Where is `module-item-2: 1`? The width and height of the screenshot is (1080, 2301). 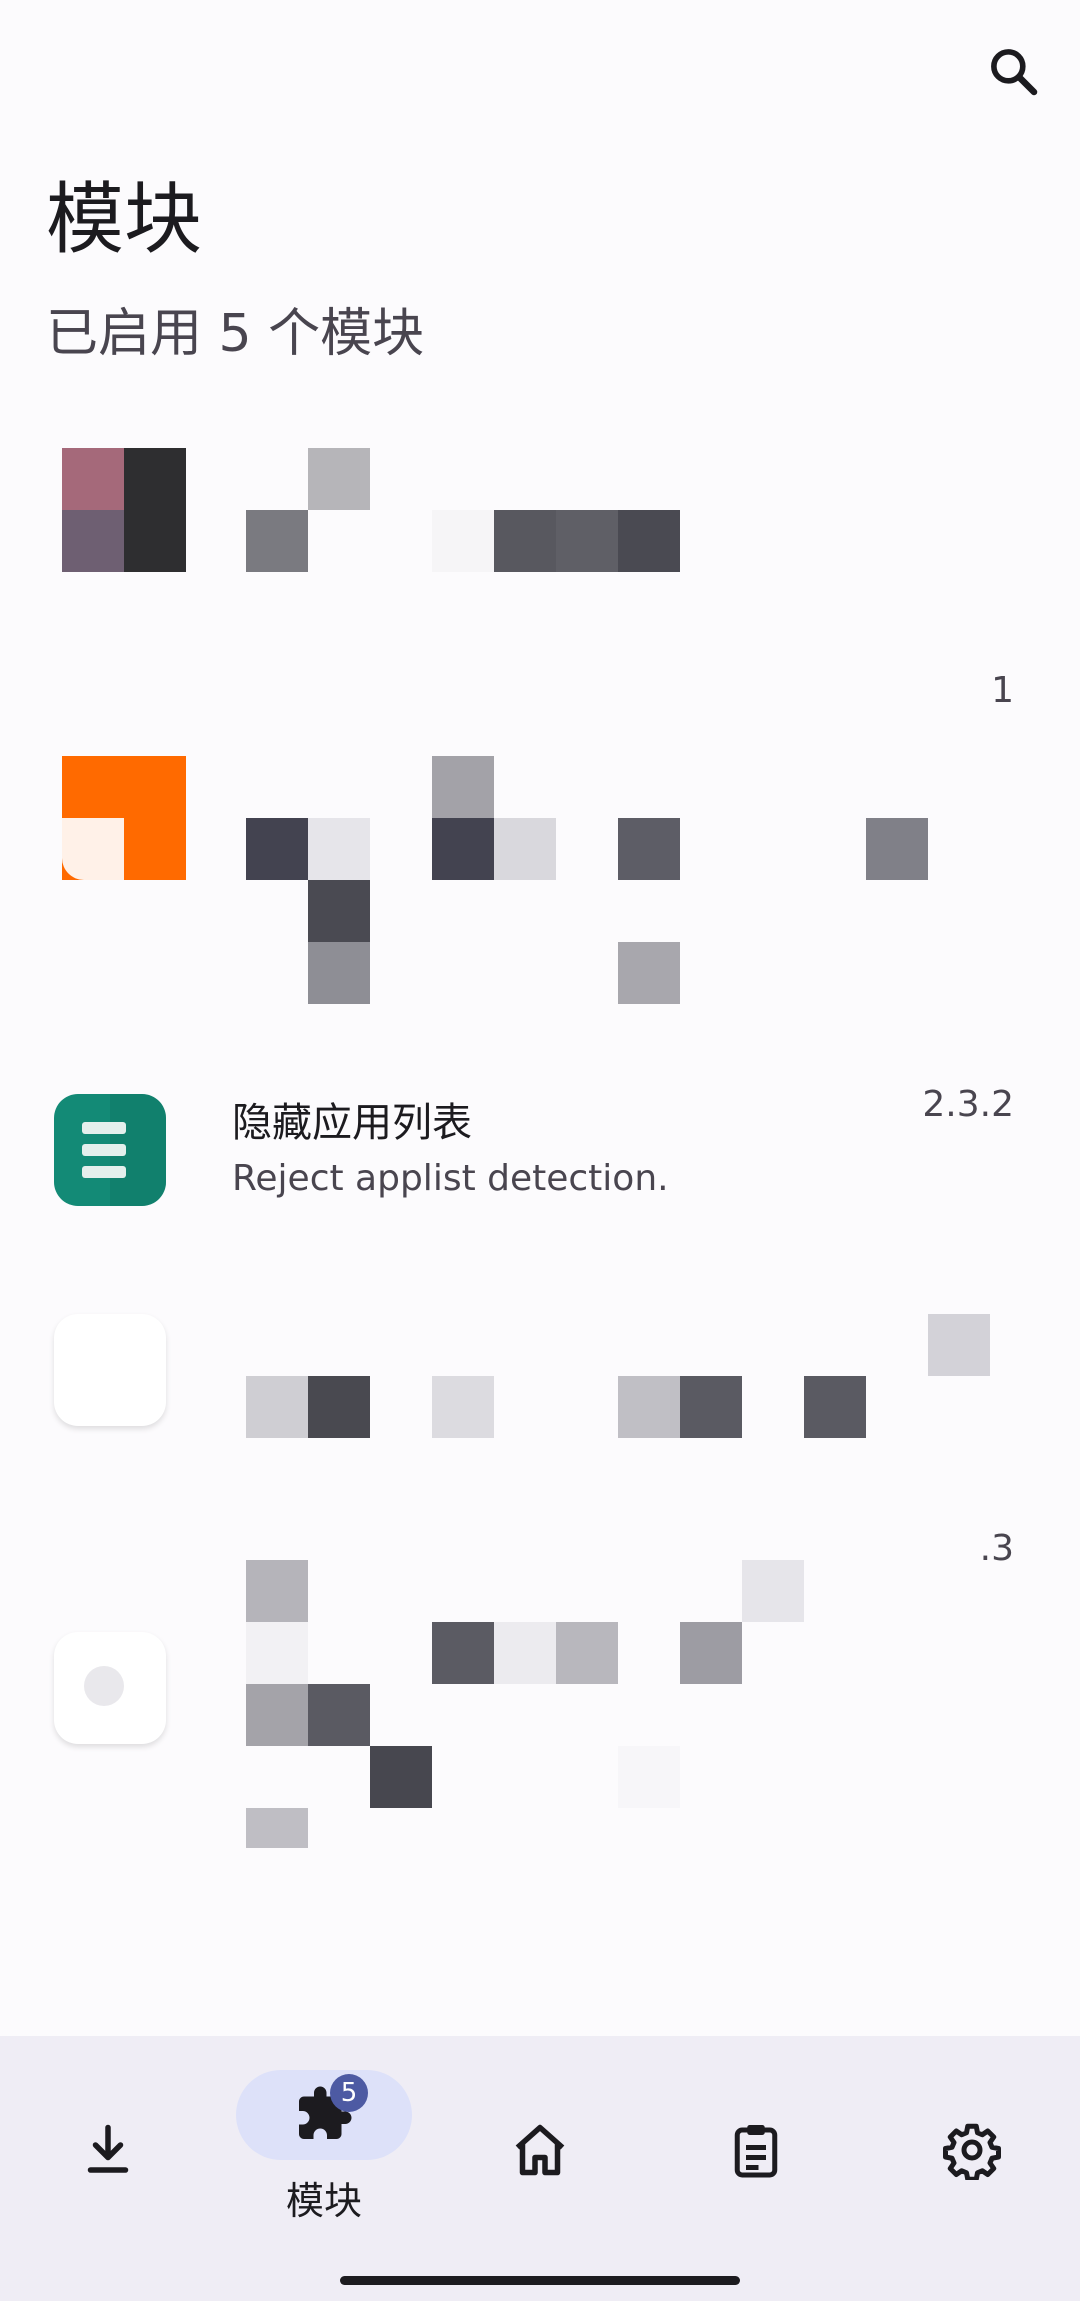
module-item-2: 1 is located at coordinates (540, 840).